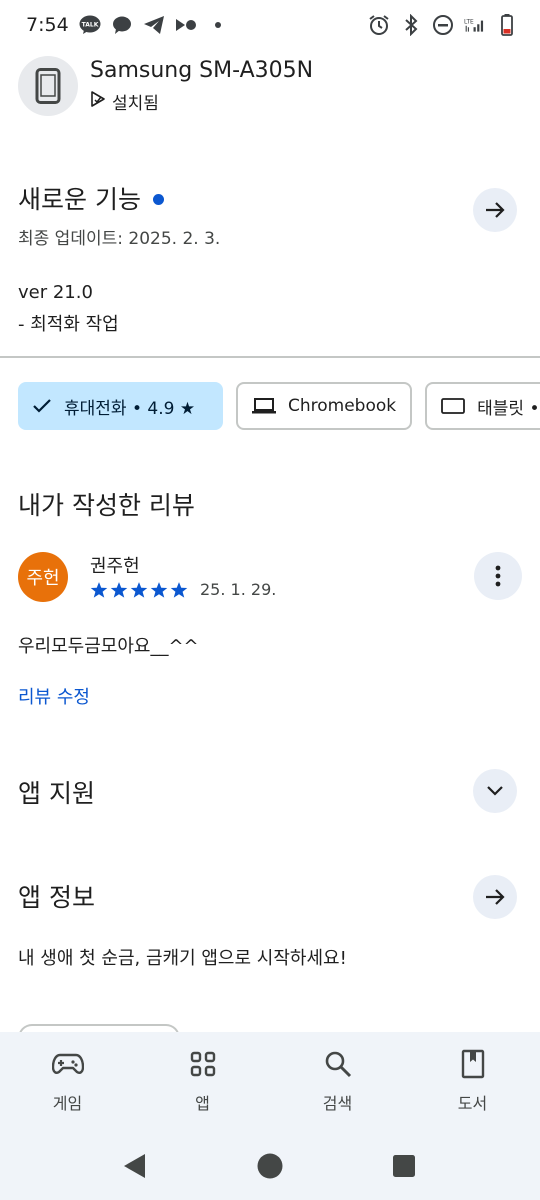 This screenshot has height=1200, width=540. Describe the element at coordinates (130, 408) in the screenshot. I see `chip-phone-label: 휴대전화 • 4.9 ★` at that location.